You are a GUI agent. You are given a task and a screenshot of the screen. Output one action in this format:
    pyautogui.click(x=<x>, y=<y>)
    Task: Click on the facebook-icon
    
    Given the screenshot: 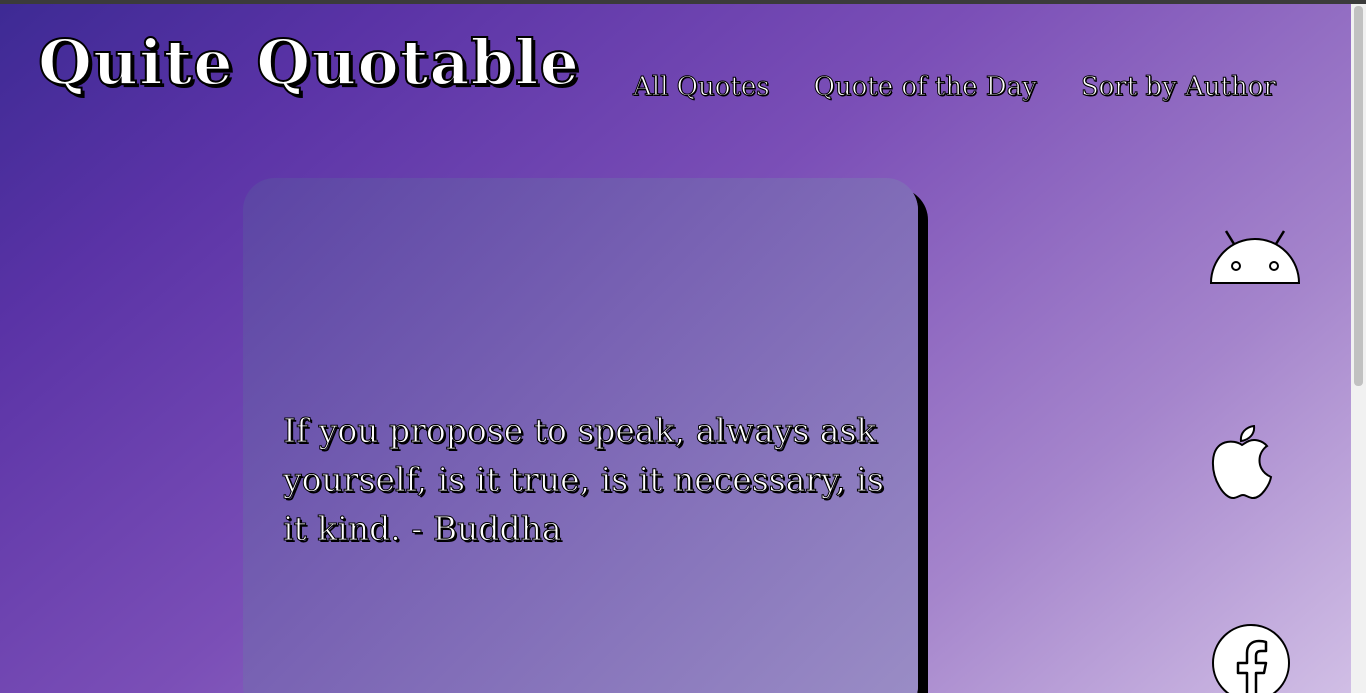 What is the action you would take?
    pyautogui.click(x=1252, y=658)
    